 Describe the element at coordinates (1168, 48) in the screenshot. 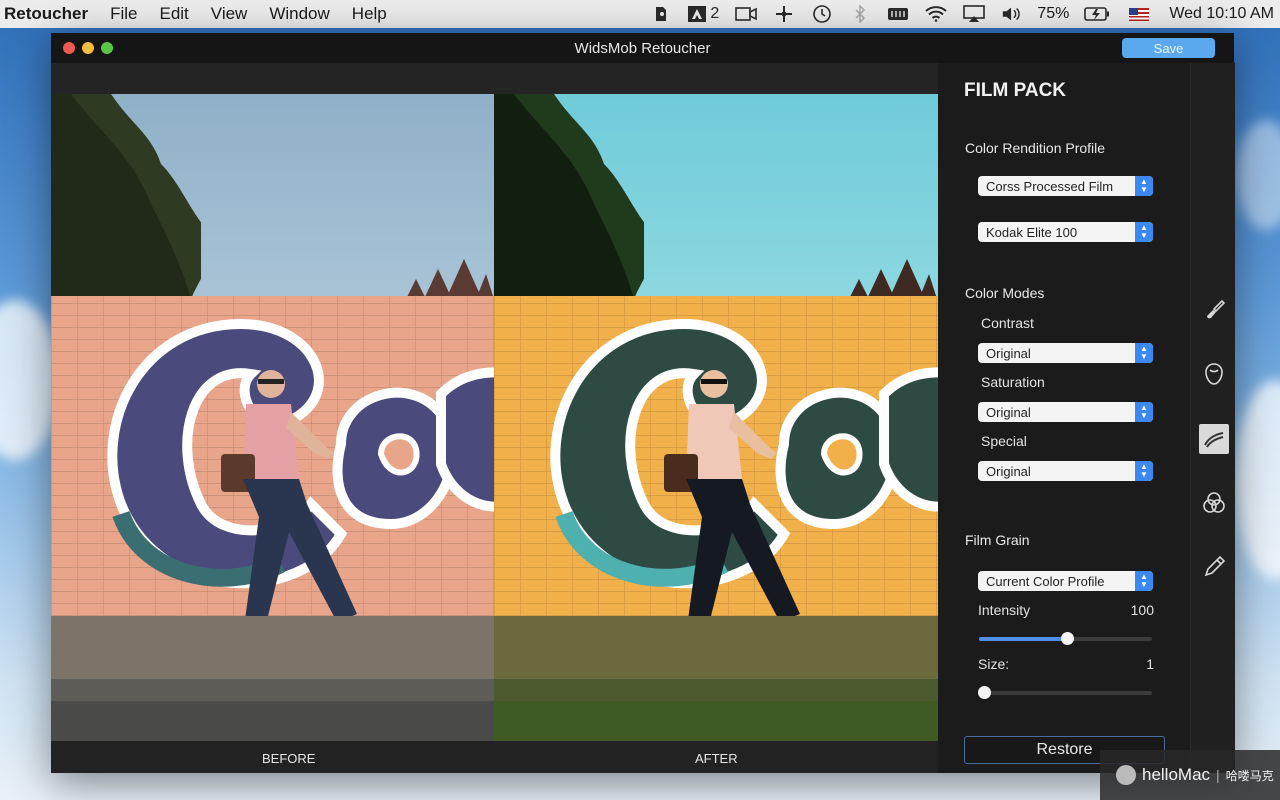

I see `save-button: Save` at that location.